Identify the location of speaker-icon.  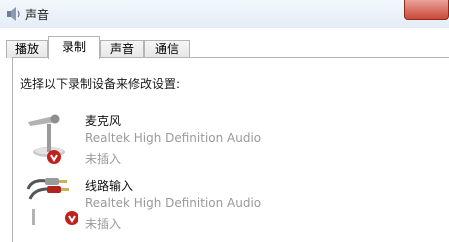
(13, 14).